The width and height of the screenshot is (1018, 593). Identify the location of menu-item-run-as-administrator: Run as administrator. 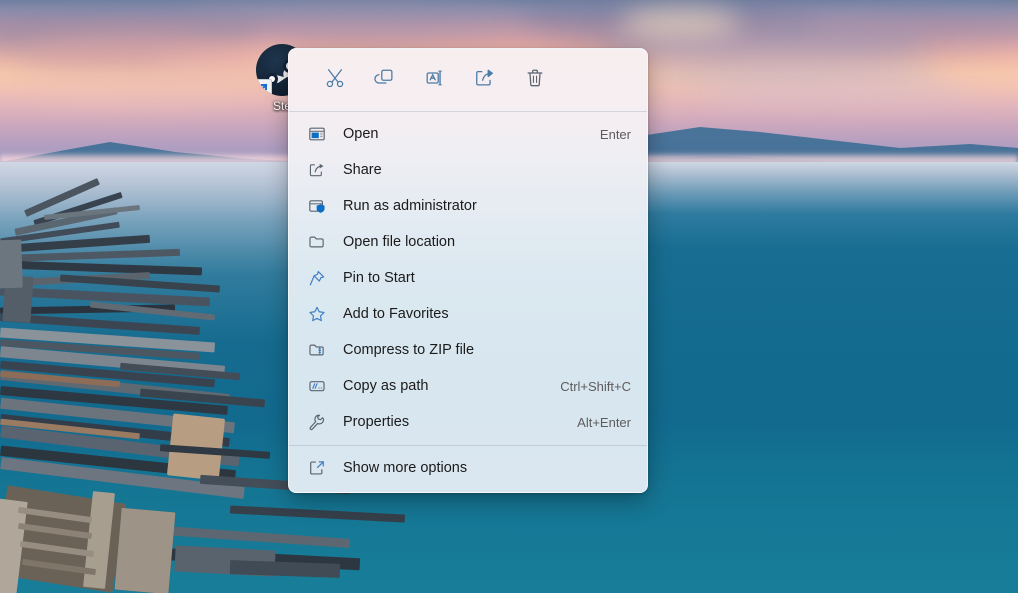
(468, 206).